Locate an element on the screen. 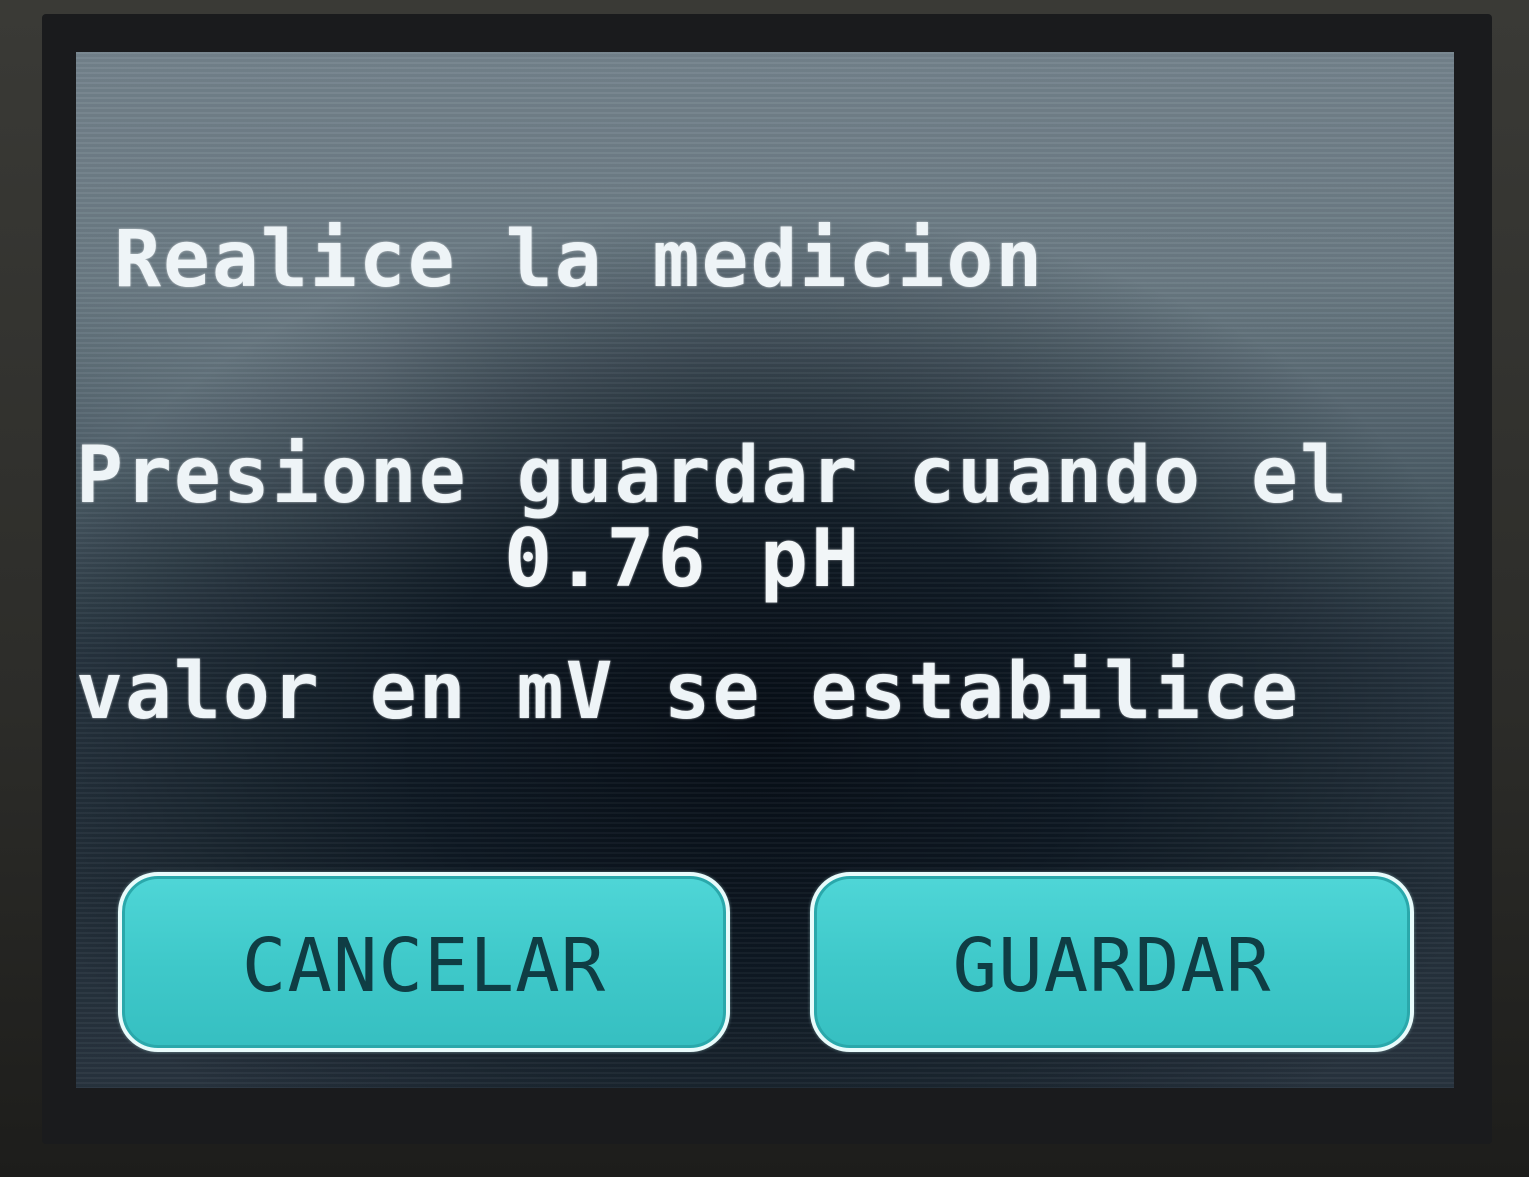  save-button: GUARDAR is located at coordinates (1112, 962).